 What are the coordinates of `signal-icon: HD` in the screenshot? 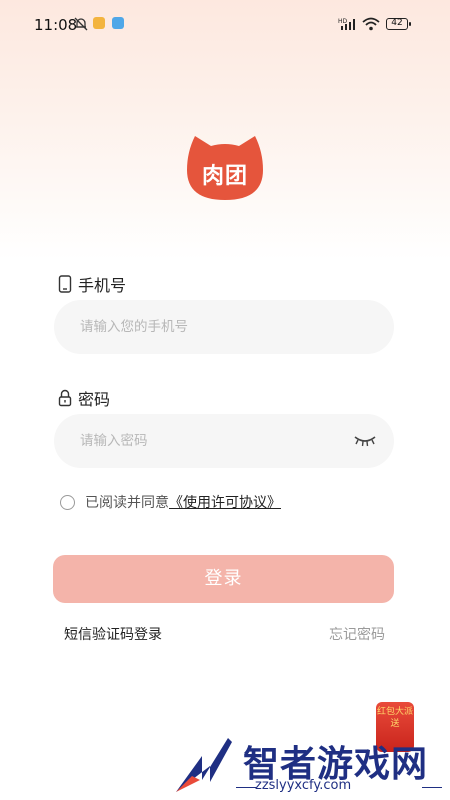 It's located at (346, 24).